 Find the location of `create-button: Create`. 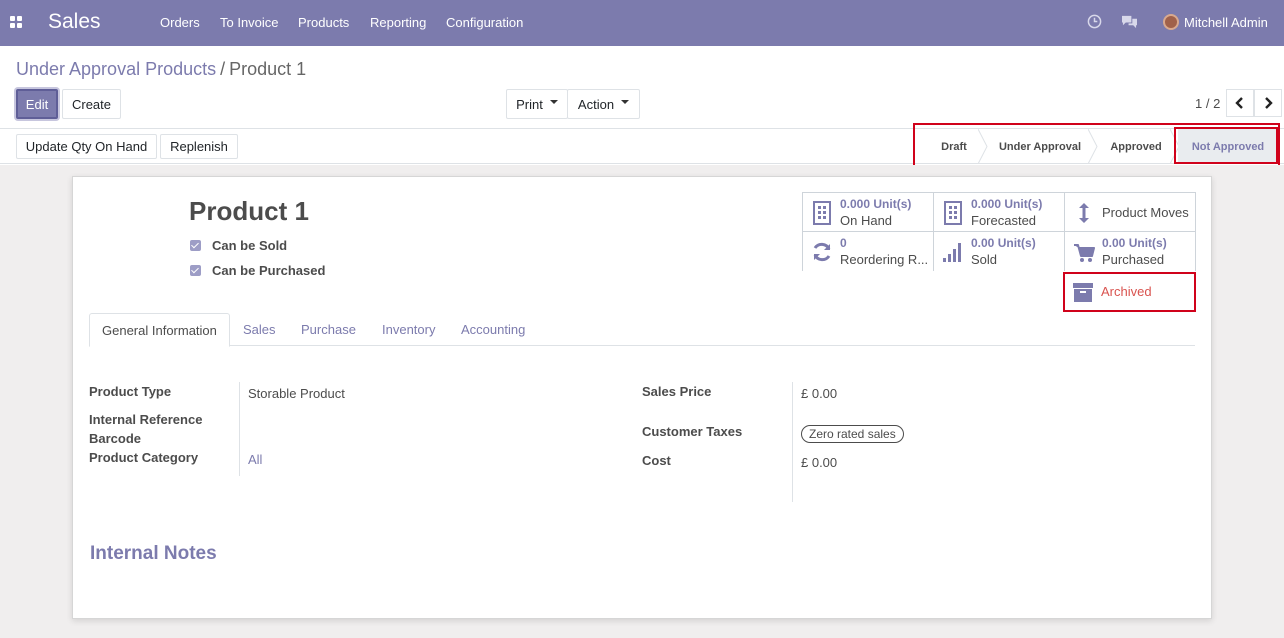

create-button: Create is located at coordinates (91, 104).